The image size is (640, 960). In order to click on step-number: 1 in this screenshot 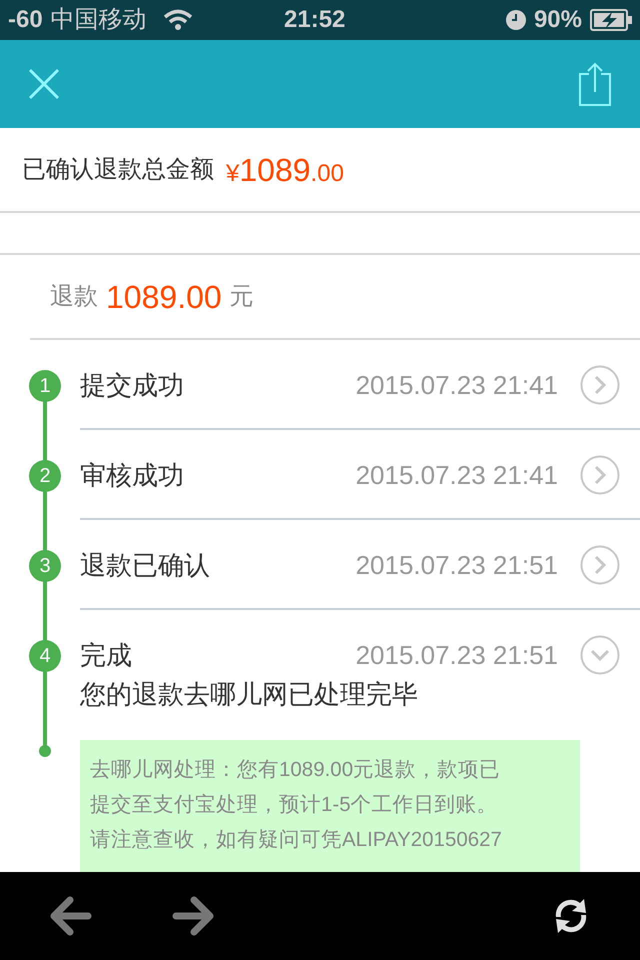, I will do `click(45, 386)`.